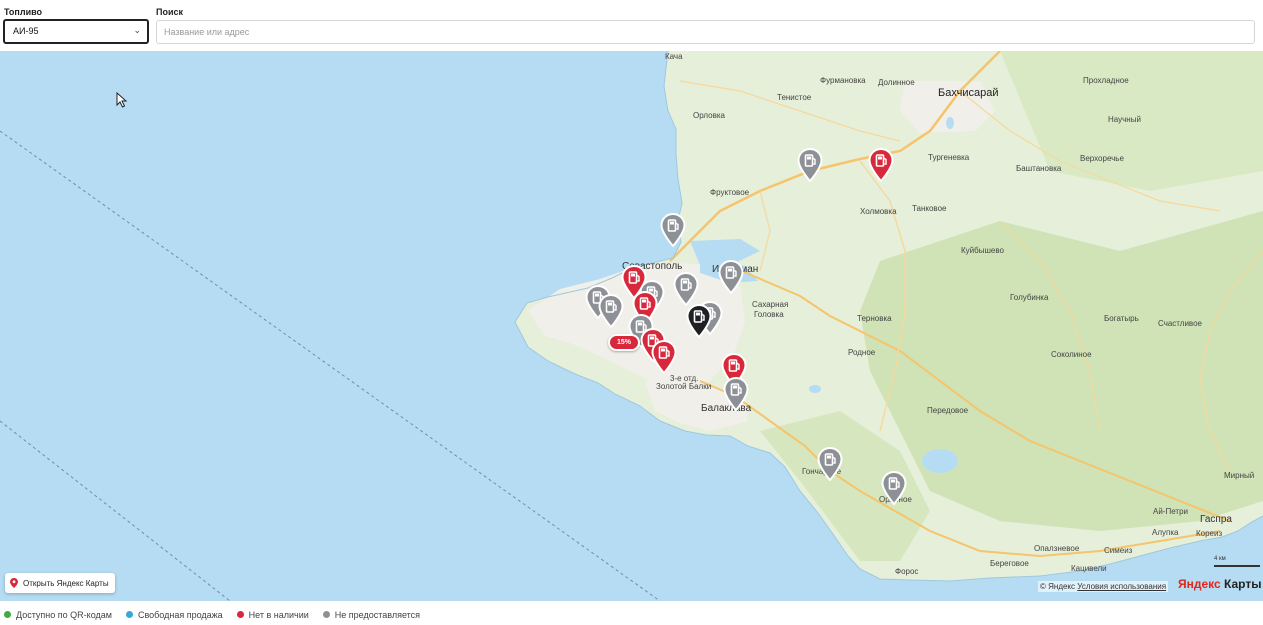  Describe the element at coordinates (674, 56) in the screenshot. I see `place-label: Кача` at that location.